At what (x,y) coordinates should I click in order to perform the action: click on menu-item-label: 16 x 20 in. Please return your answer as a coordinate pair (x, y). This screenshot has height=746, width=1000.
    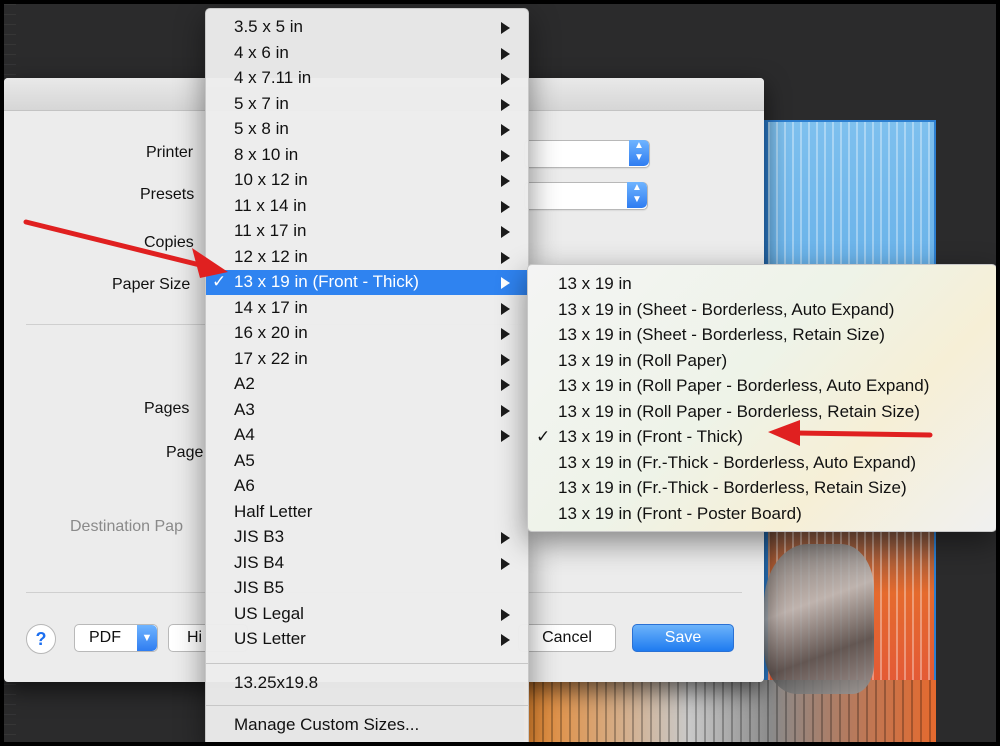
    Looking at the image, I should click on (271, 332).